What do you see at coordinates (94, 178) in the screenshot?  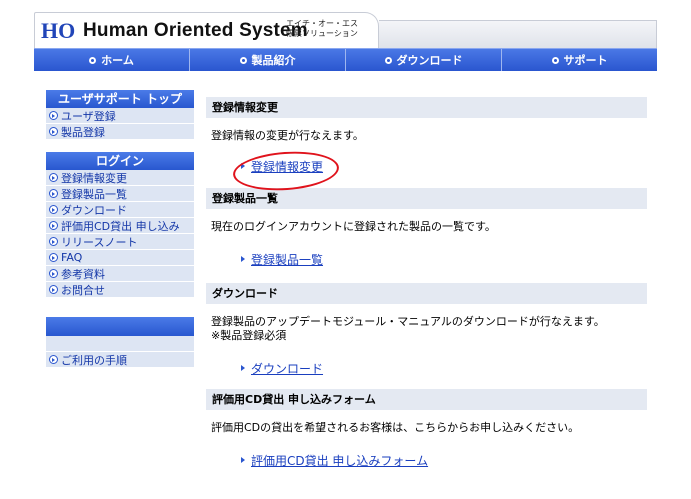 I see `sidebar-item-label: 登録情報変更` at bounding box center [94, 178].